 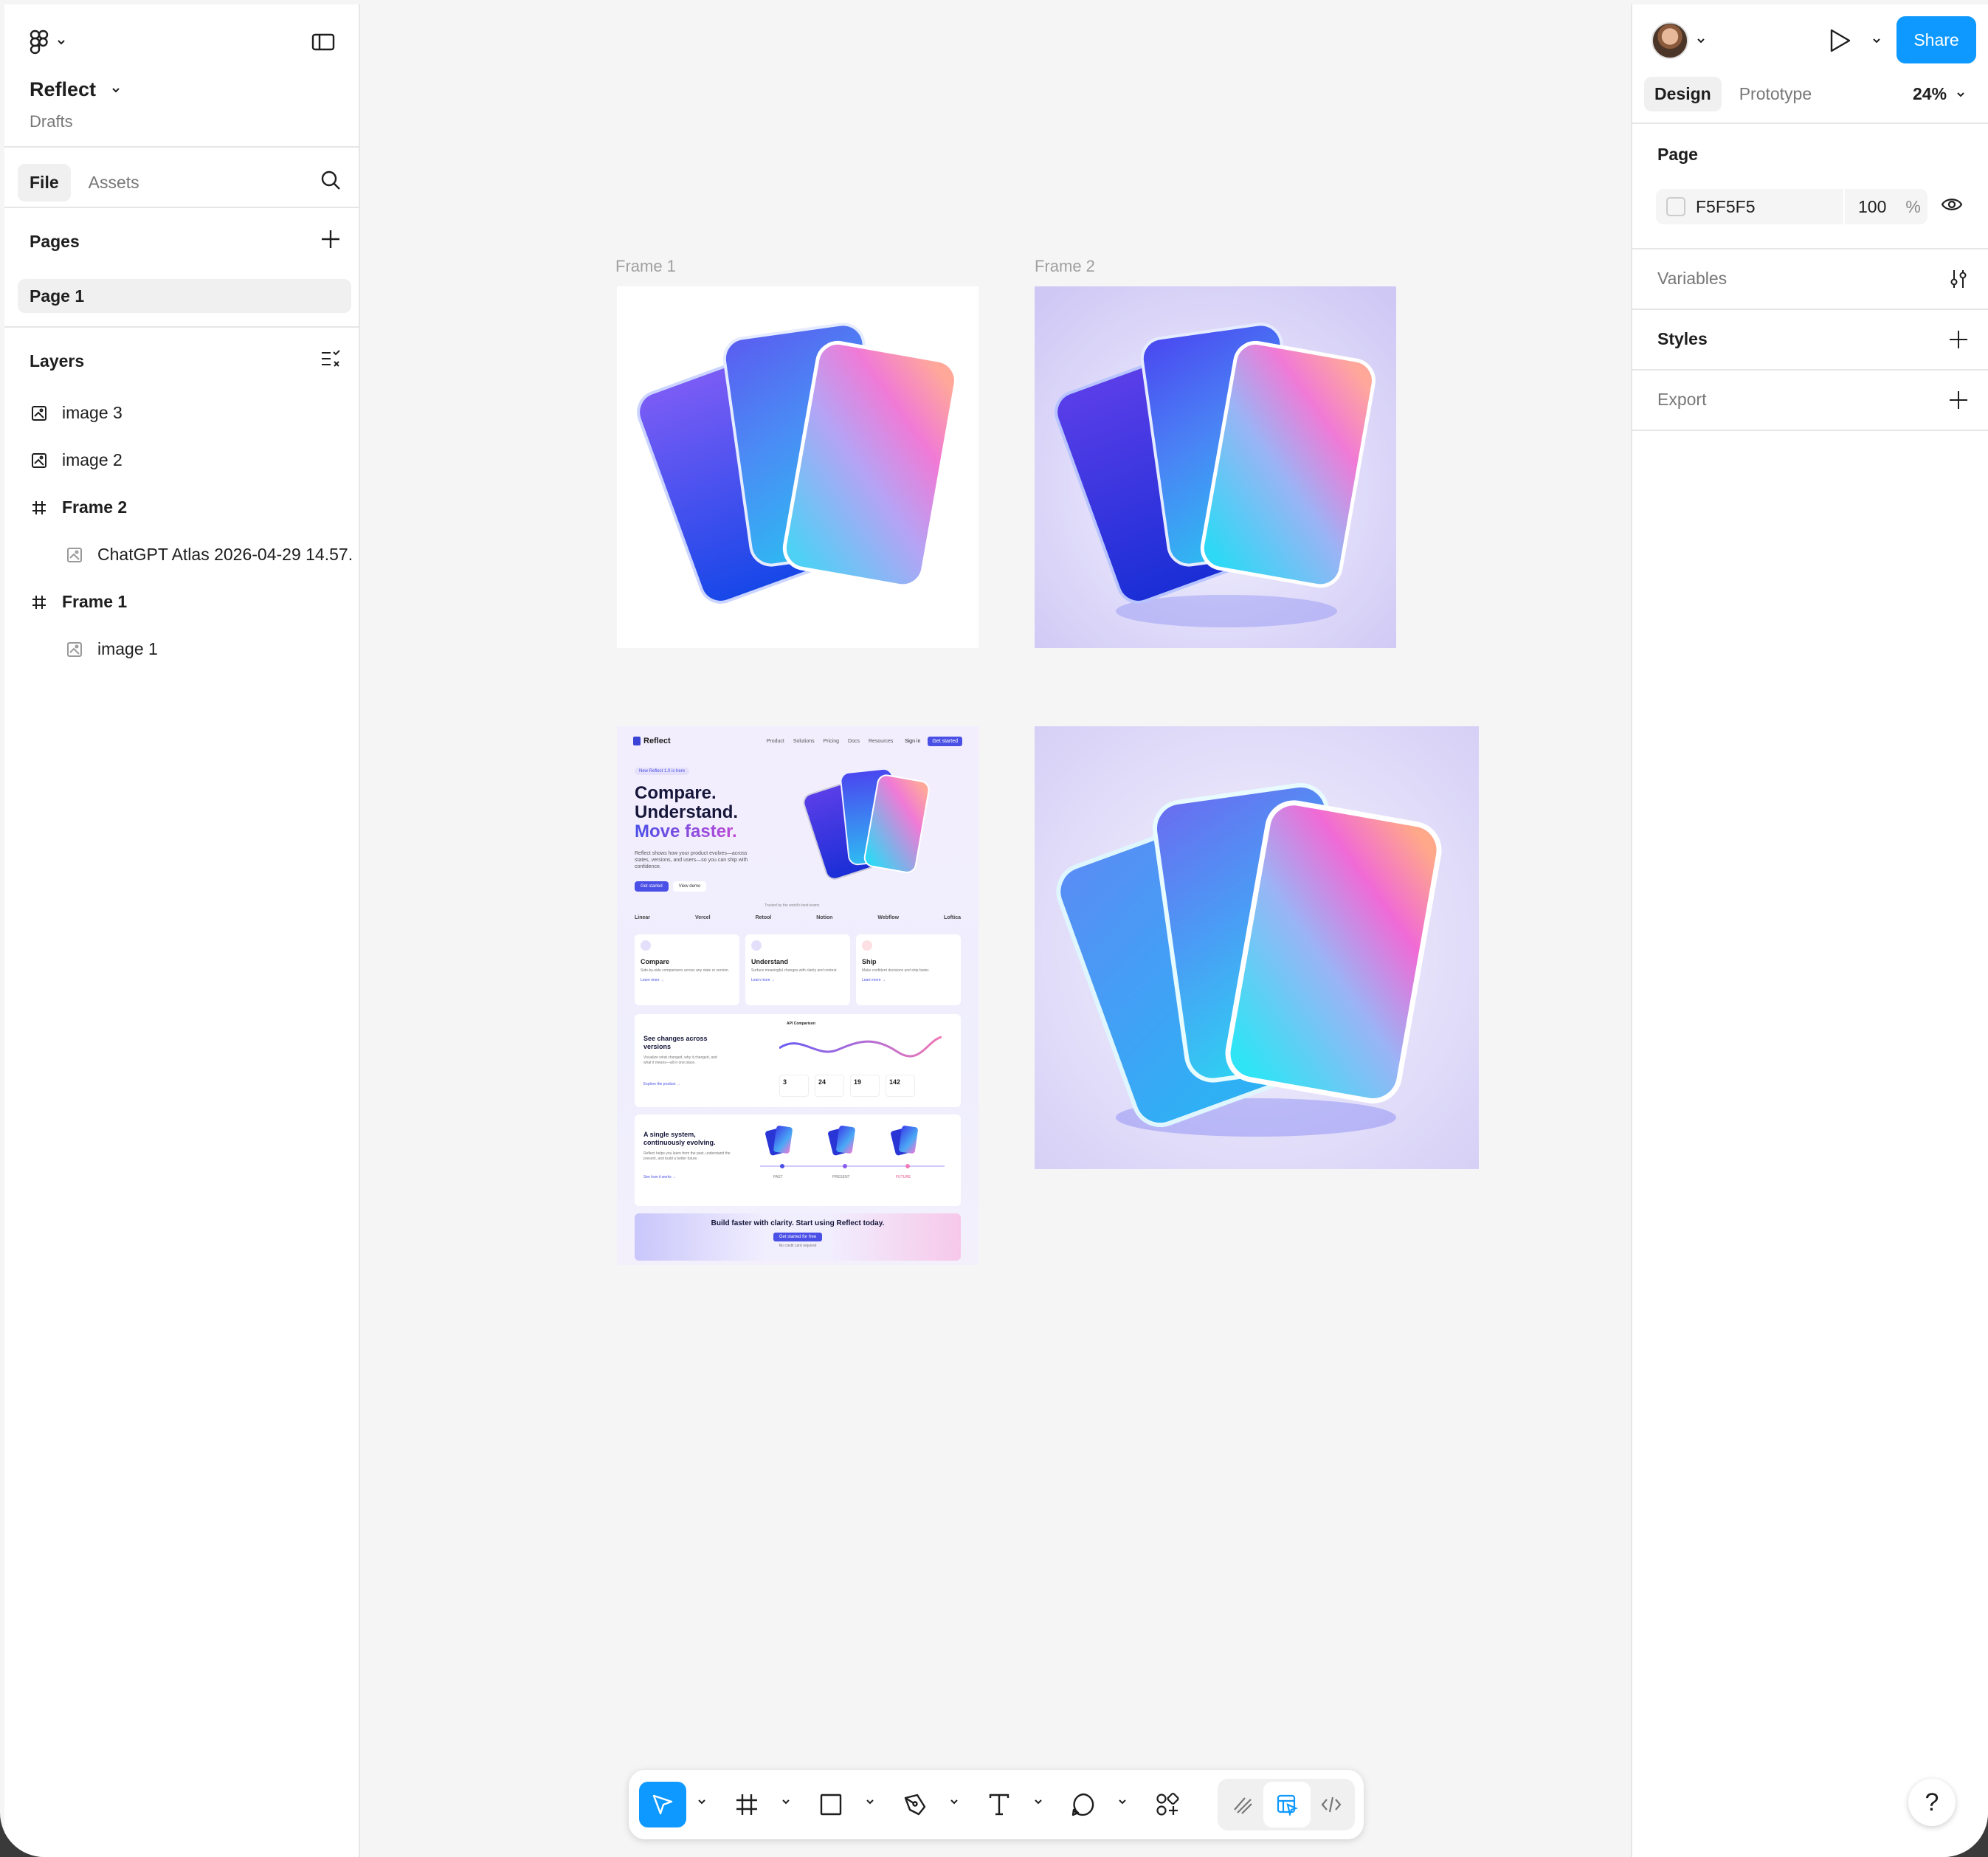 I want to click on design-mode-icon, so click(x=1287, y=1805).